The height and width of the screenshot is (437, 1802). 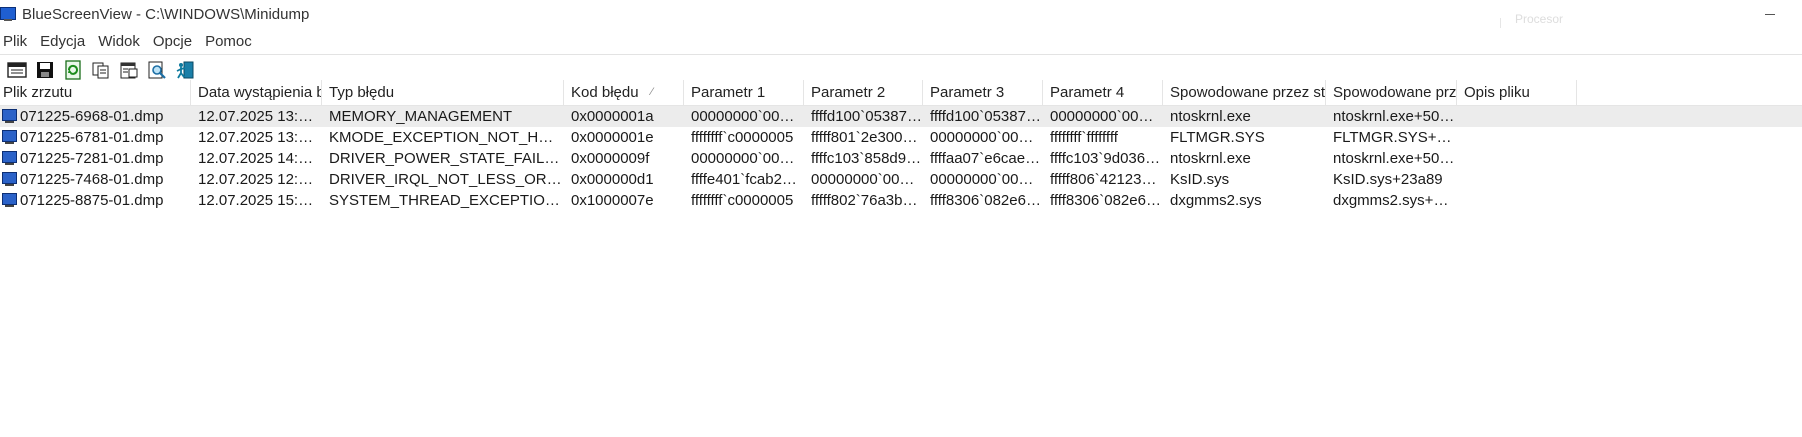 What do you see at coordinates (866, 116) in the screenshot?
I see `cell-parameter-2: ffffd100`05387100` at bounding box center [866, 116].